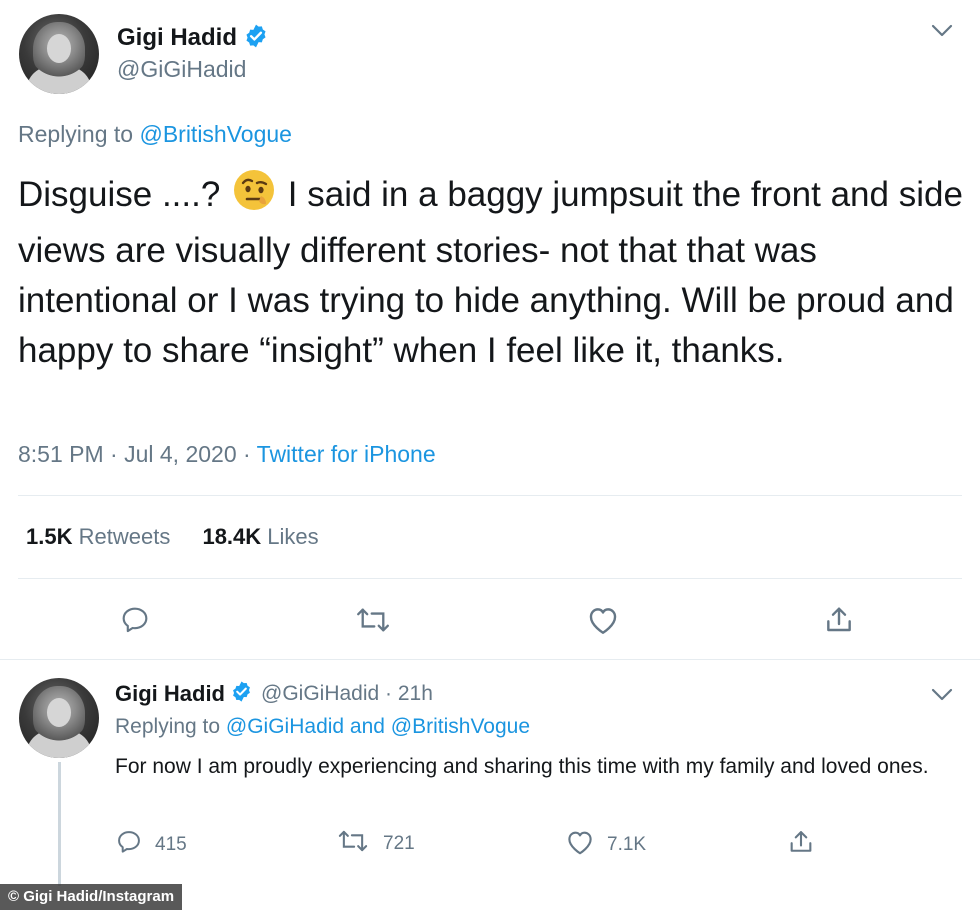  Describe the element at coordinates (49, 536) in the screenshot. I see `retweets-count: 1.5K` at that location.